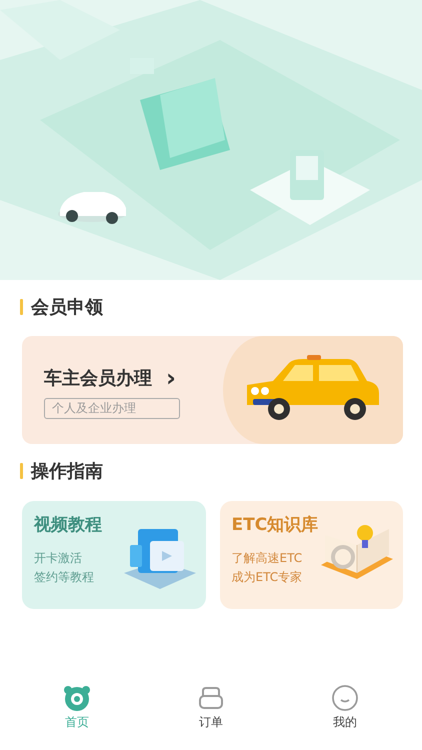  What do you see at coordinates (64, 577) in the screenshot?
I see `card-subtitle: 签约等教程` at bounding box center [64, 577].